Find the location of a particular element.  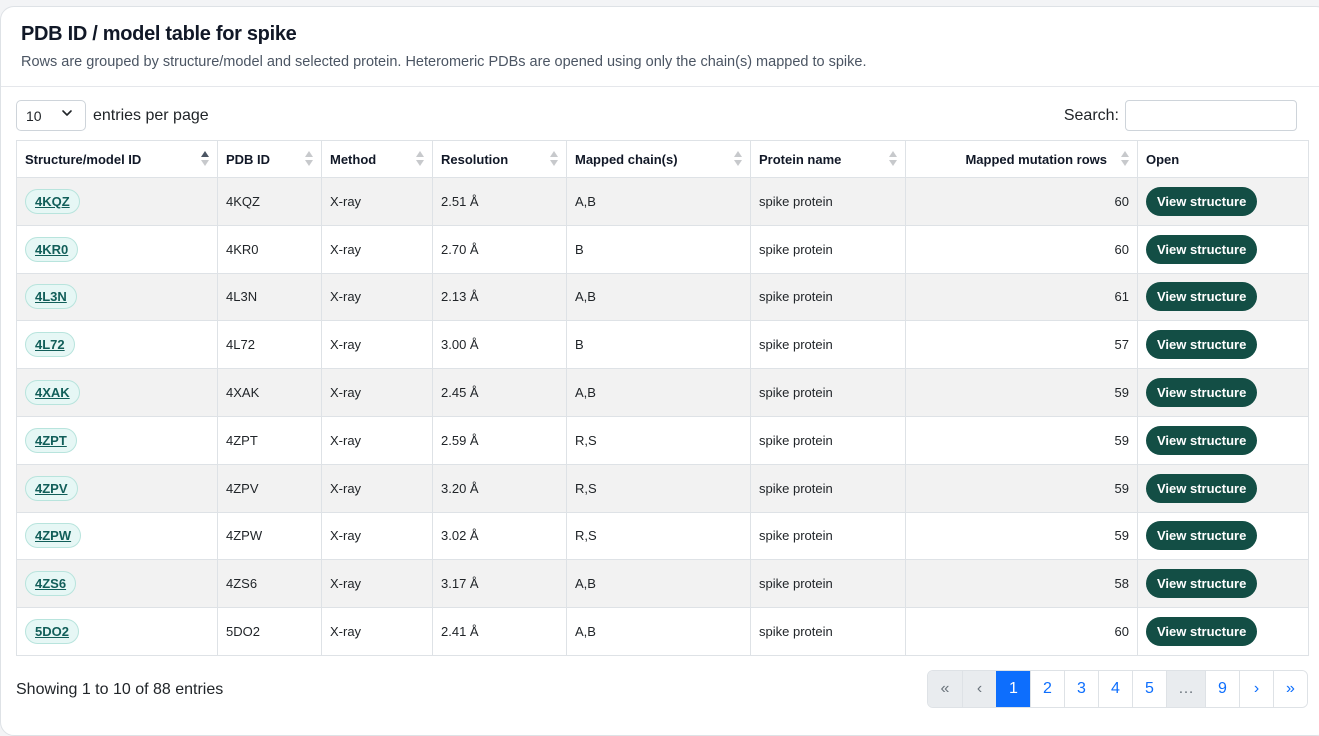

search-input is located at coordinates (1211, 115).